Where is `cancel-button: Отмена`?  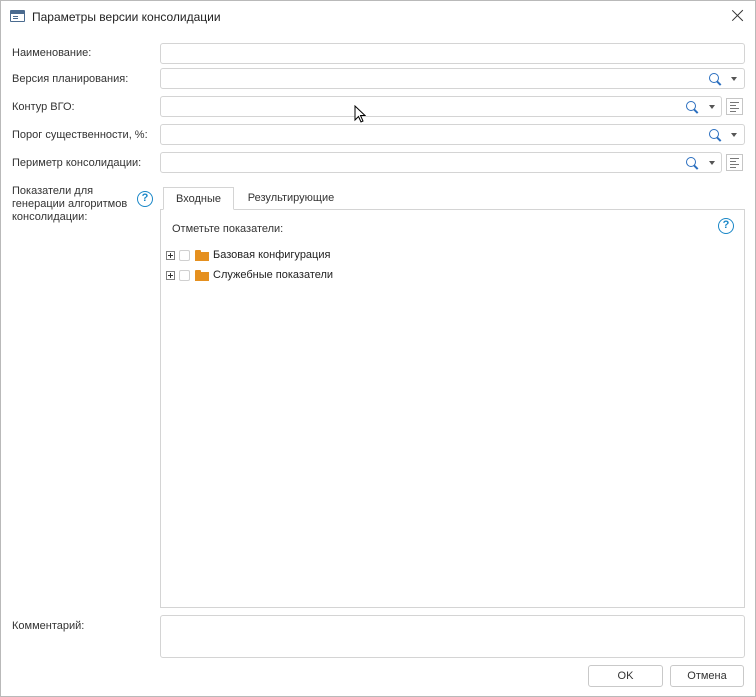
cancel-button: Отмена is located at coordinates (707, 676).